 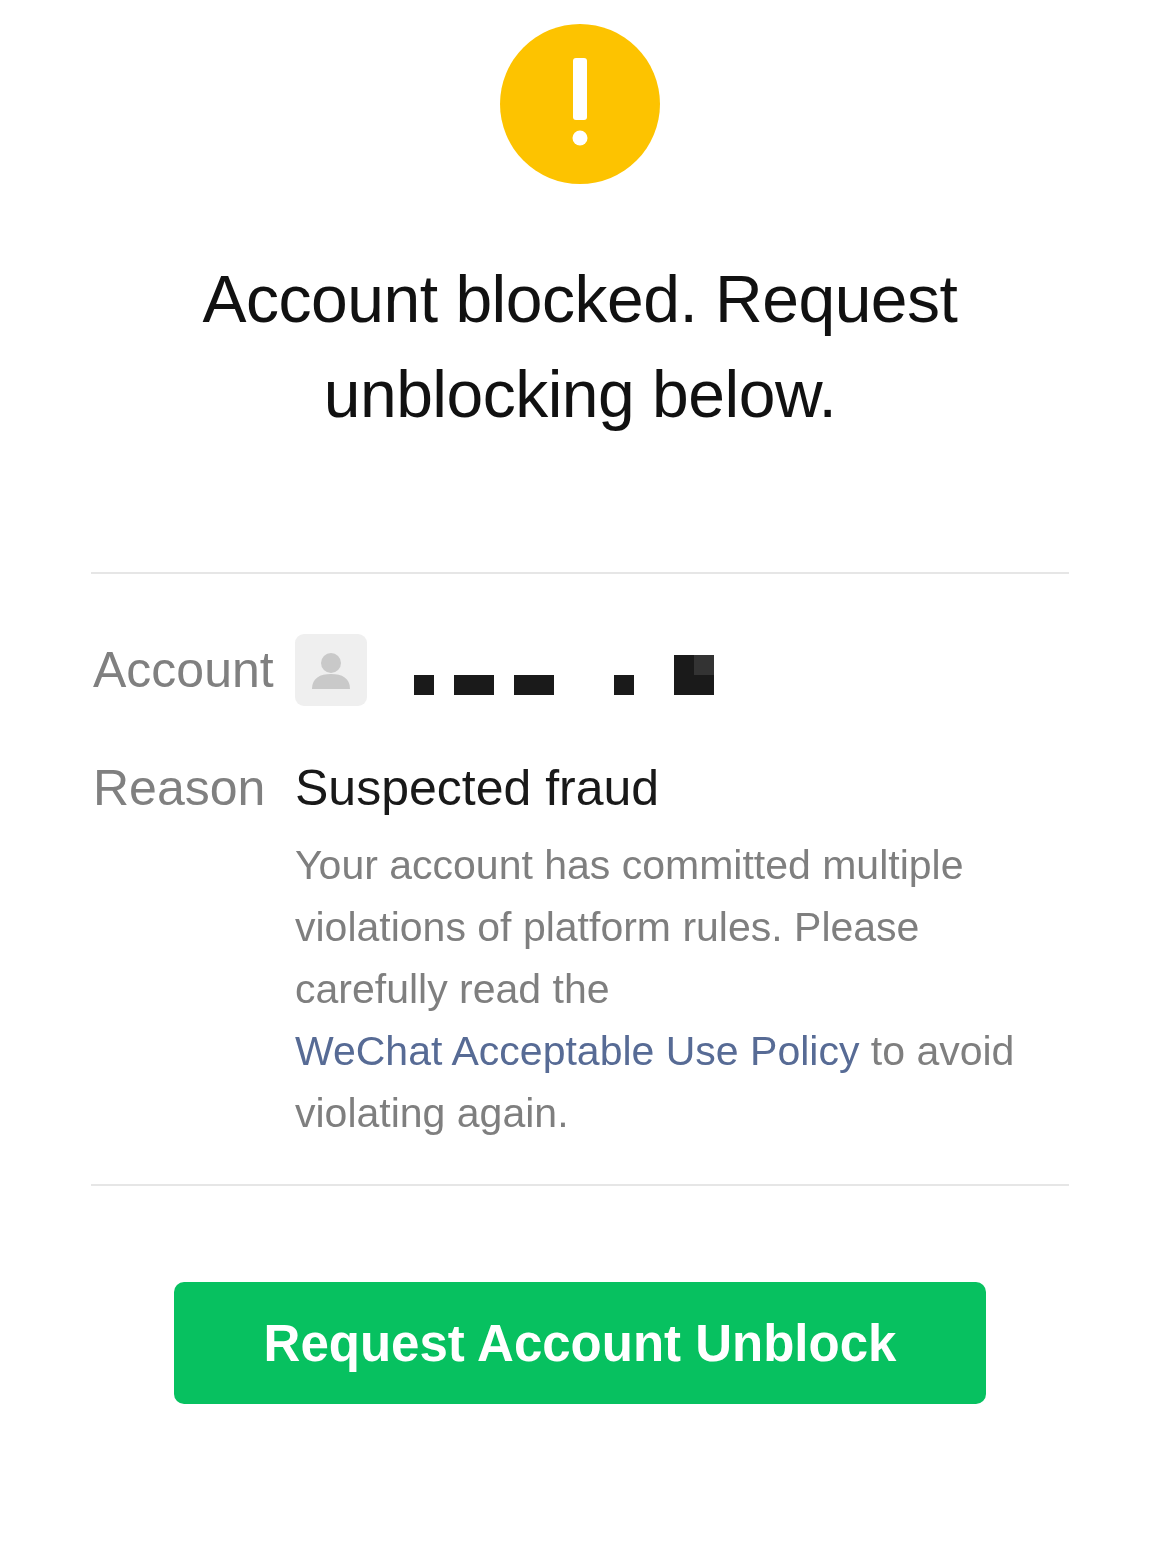 What do you see at coordinates (580, 347) in the screenshot?
I see `page-title: Account blocked. Request unblocking below.` at bounding box center [580, 347].